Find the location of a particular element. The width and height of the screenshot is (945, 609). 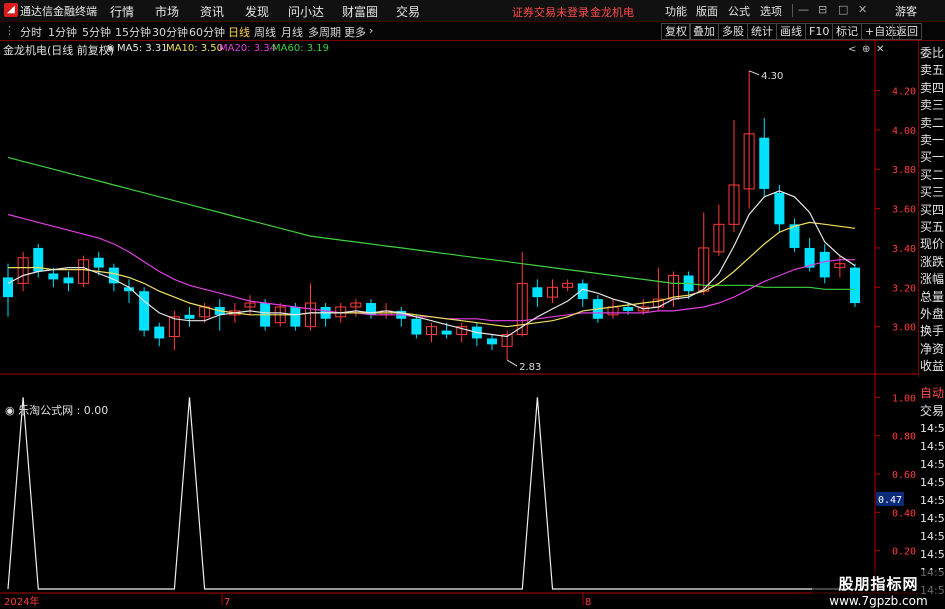

statistics-button: 统计 is located at coordinates (762, 31).